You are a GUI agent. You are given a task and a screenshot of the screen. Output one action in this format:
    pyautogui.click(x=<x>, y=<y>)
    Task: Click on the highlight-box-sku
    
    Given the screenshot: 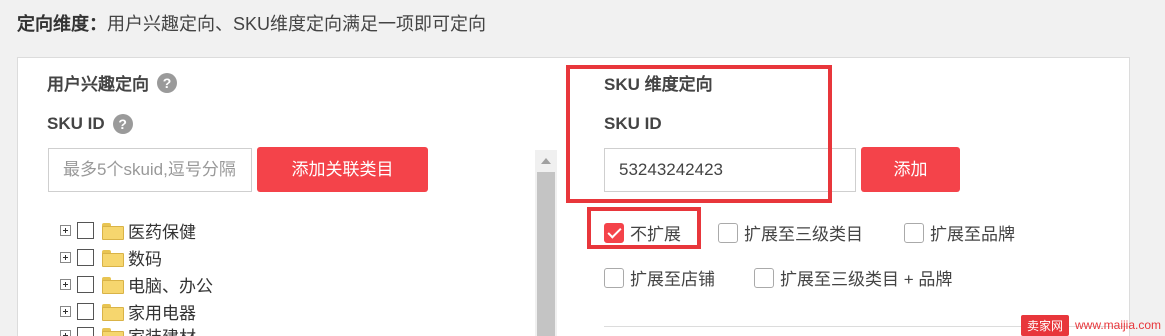 What is the action you would take?
    pyautogui.click(x=699, y=134)
    